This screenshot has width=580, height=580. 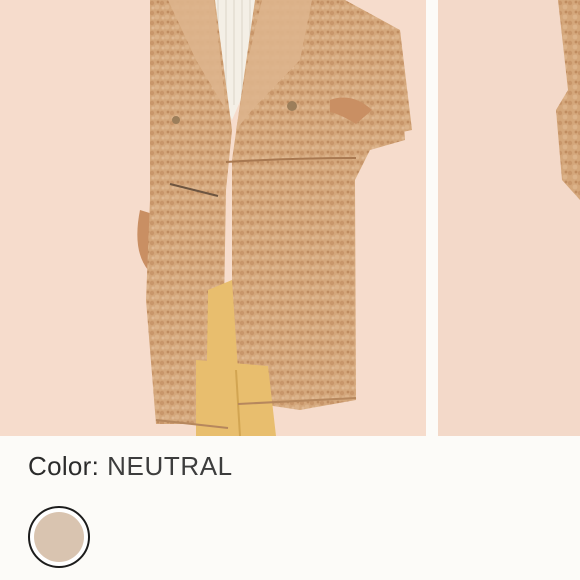 I want to click on swatch-fill, so click(x=59, y=537).